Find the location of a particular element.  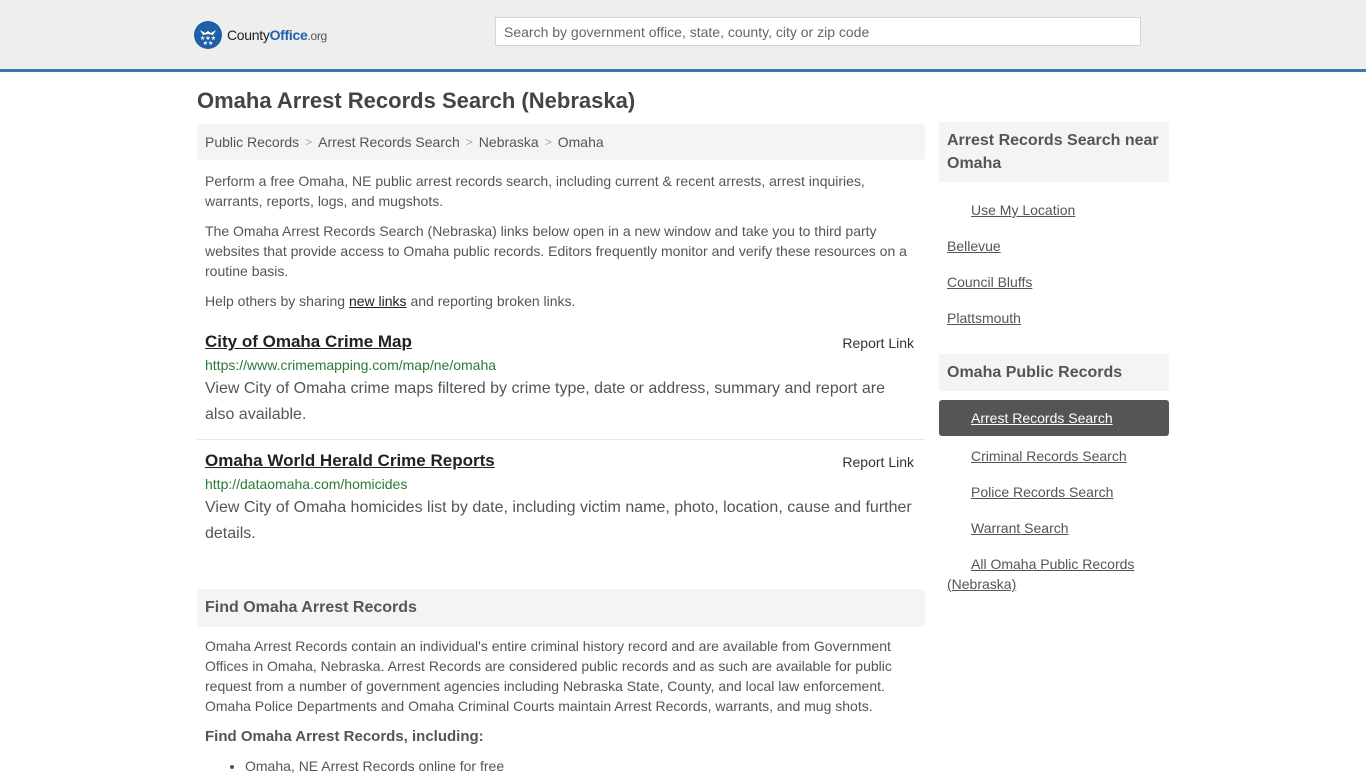

breadcrumb-arrest-records-search: Arrest Records Search is located at coordinates (389, 142).